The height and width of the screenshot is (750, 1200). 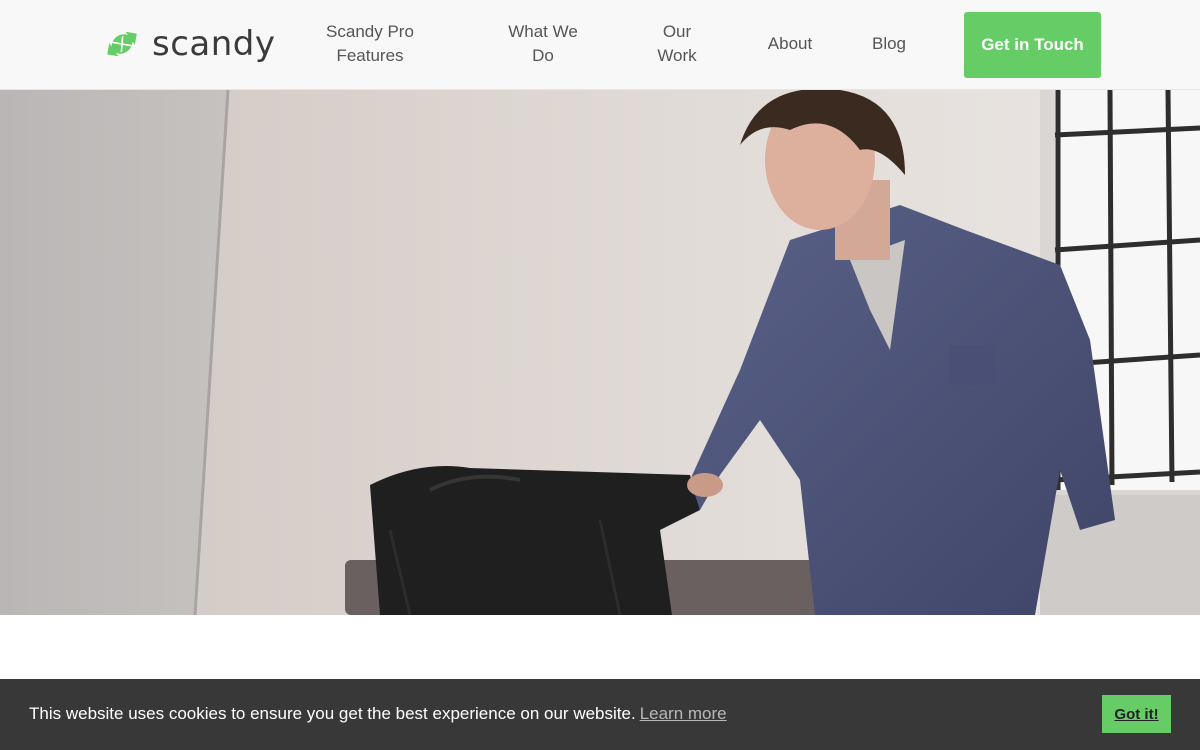 What do you see at coordinates (543, 44) in the screenshot?
I see `nav-what-we-do: What We Do` at bounding box center [543, 44].